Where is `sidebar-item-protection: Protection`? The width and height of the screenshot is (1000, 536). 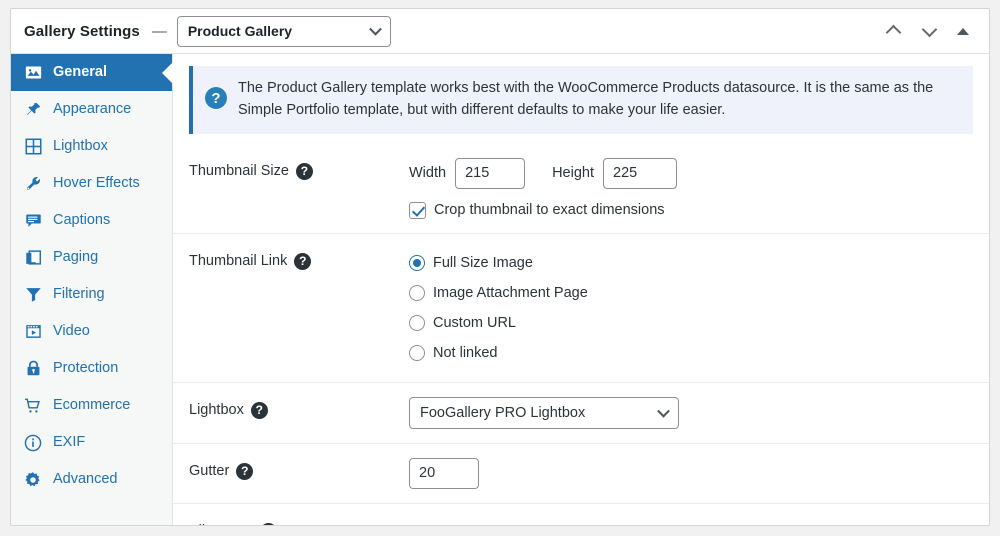 sidebar-item-protection: Protection is located at coordinates (91, 368).